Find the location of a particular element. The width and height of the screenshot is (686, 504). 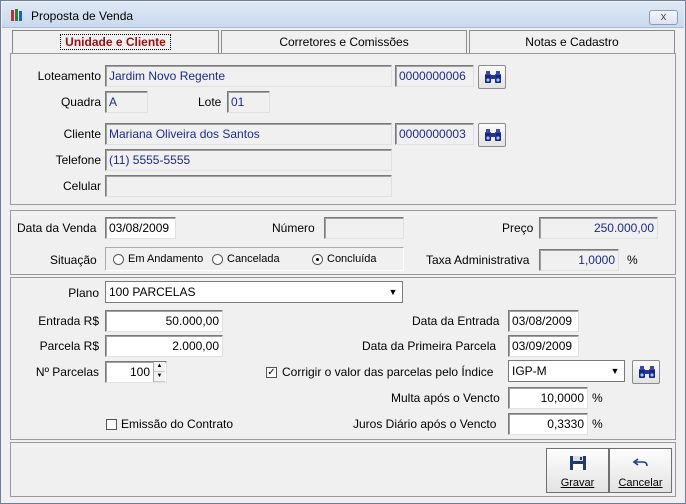

radio-em-andamento: Em Andamento is located at coordinates (158, 259).